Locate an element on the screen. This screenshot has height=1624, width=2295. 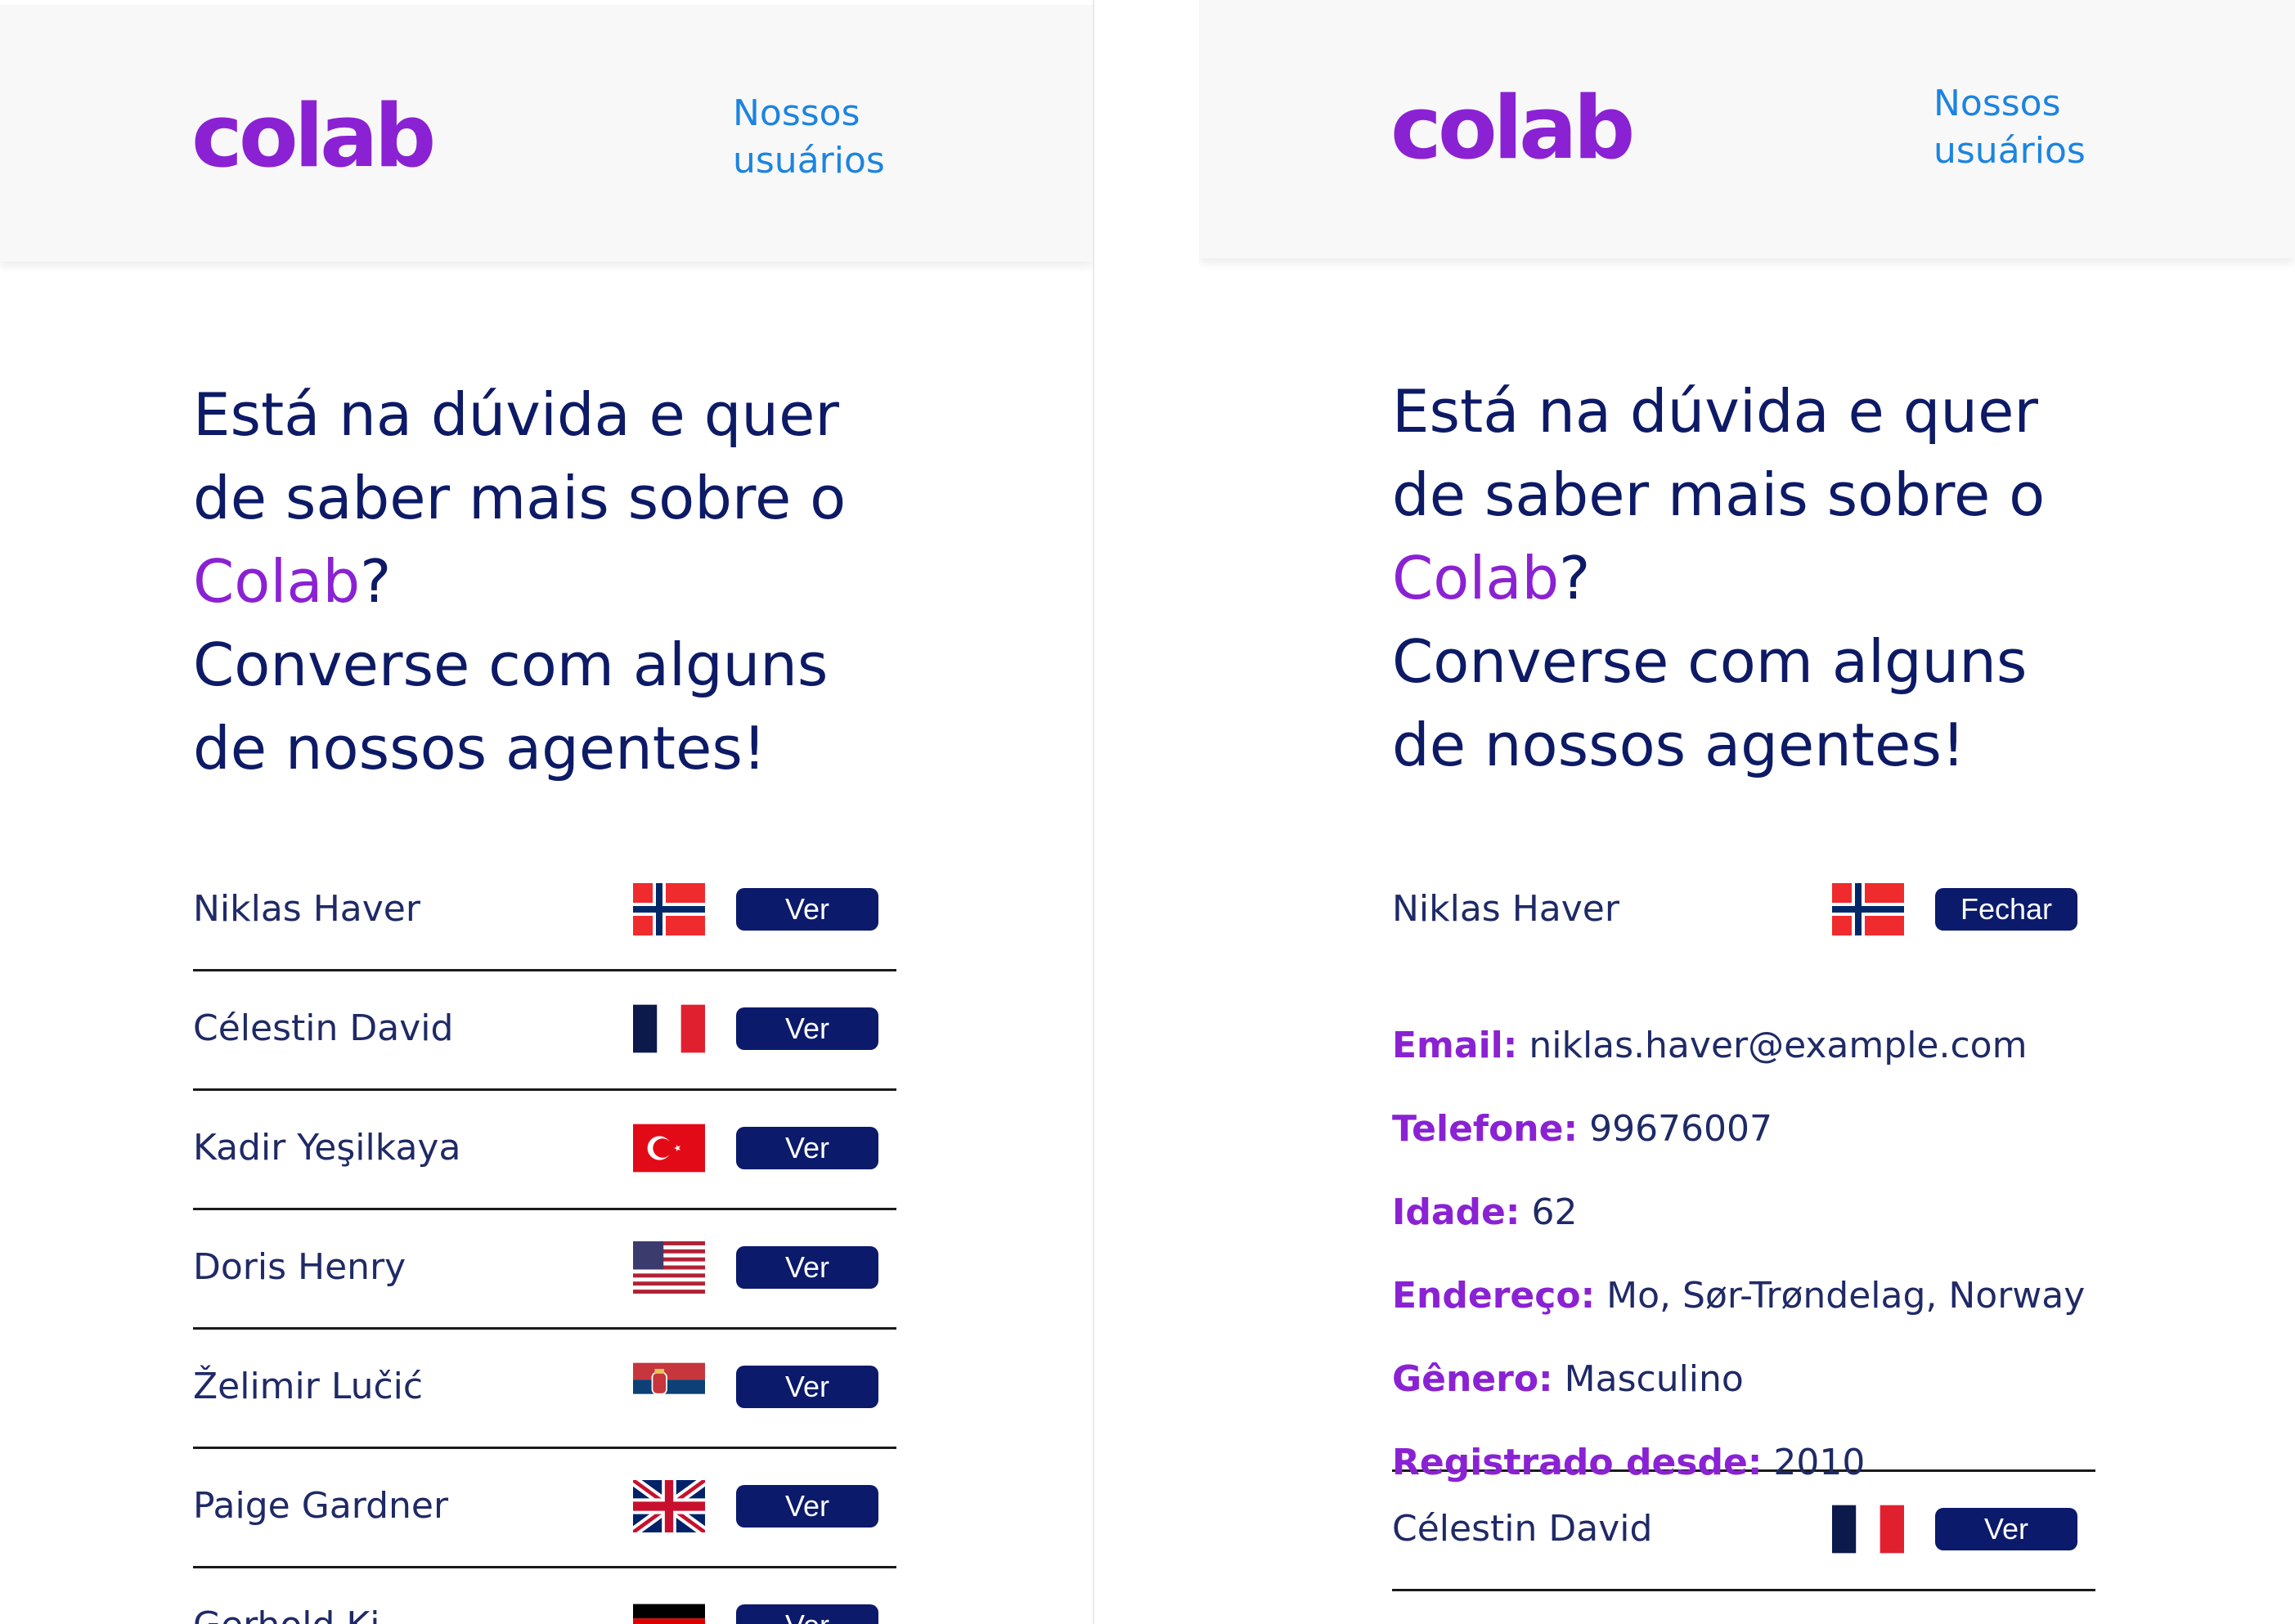
detail-endereco: Endereço: Mo, Sør-Trøndelag, Norway is located at coordinates (1743, 1296).